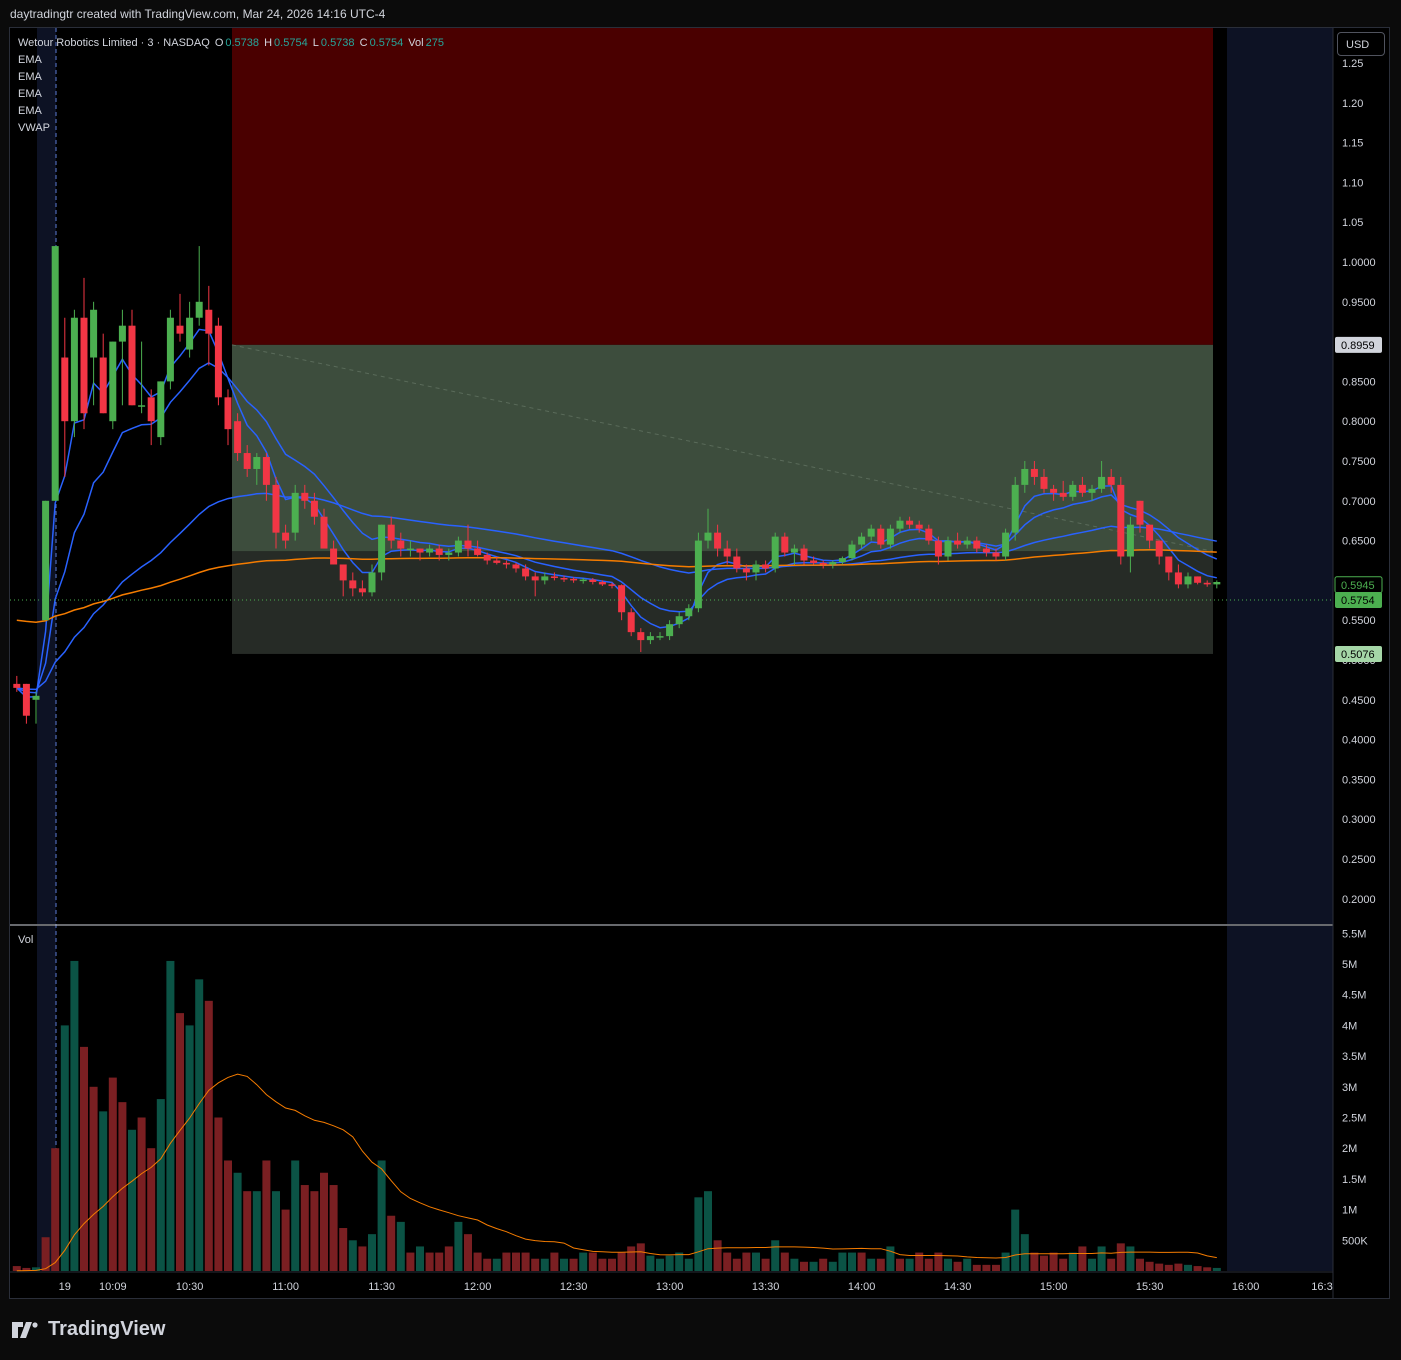  What do you see at coordinates (722, 448) in the screenshot?
I see `profit-target-zone` at bounding box center [722, 448].